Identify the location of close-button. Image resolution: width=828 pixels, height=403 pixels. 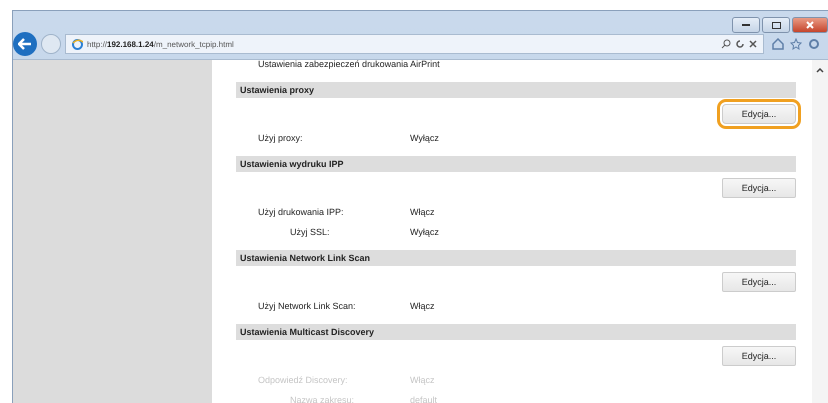
(810, 25).